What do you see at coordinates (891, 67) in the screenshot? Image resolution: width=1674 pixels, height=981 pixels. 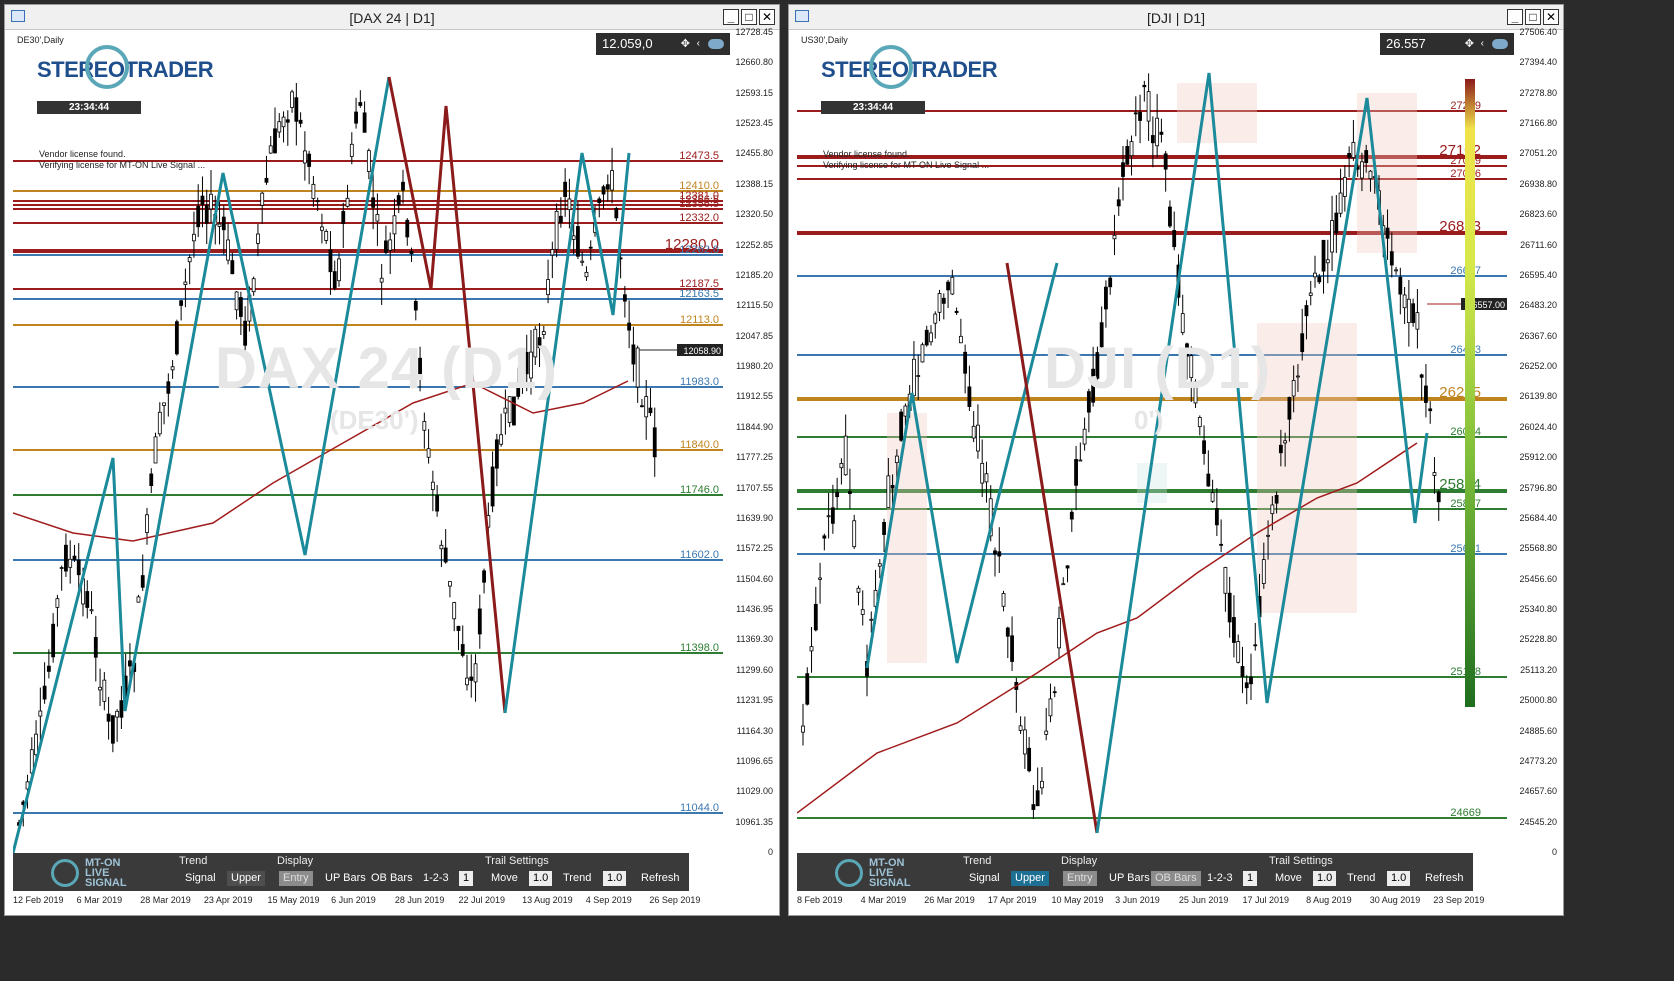 I see `logo-ring-icon` at bounding box center [891, 67].